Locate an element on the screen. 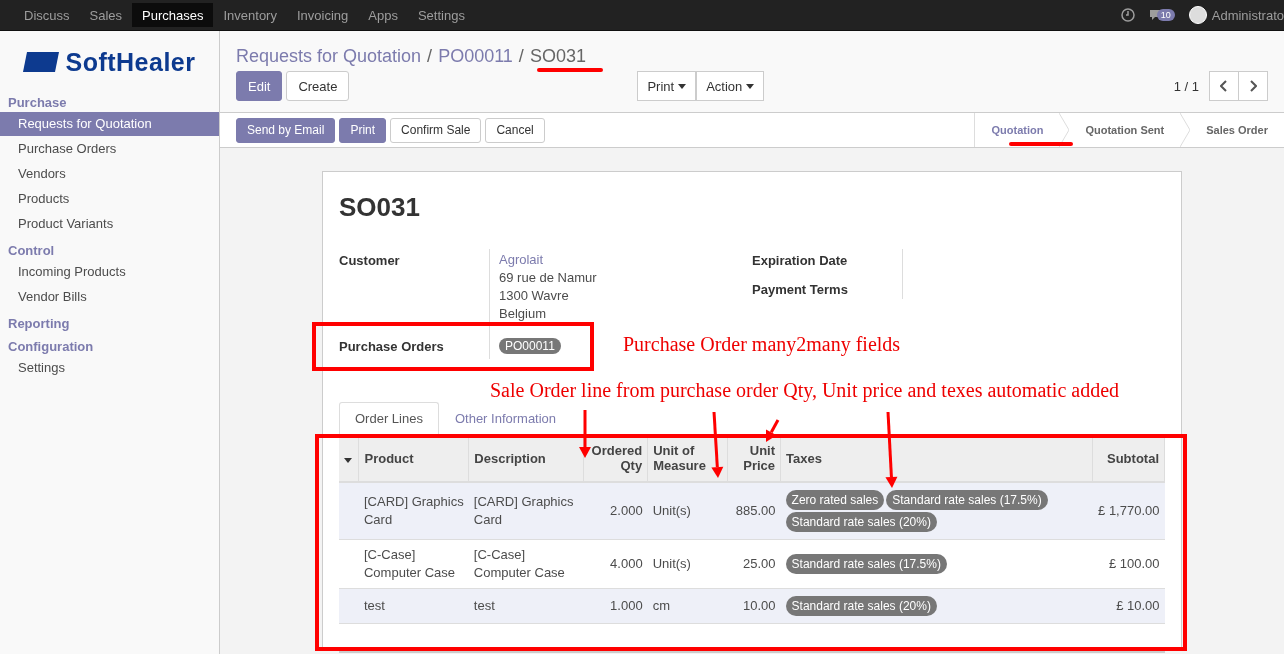  dropdown-button: Action is located at coordinates (730, 86).